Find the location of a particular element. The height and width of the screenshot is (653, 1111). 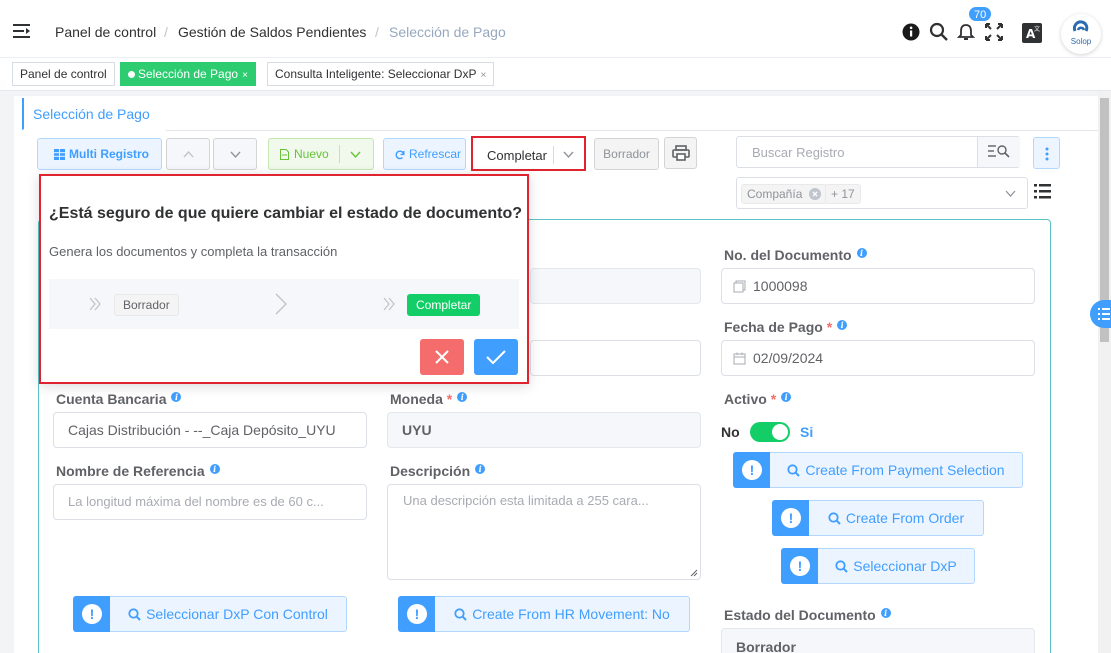

tab-panel-de-control: Panel de control is located at coordinates (63, 74).